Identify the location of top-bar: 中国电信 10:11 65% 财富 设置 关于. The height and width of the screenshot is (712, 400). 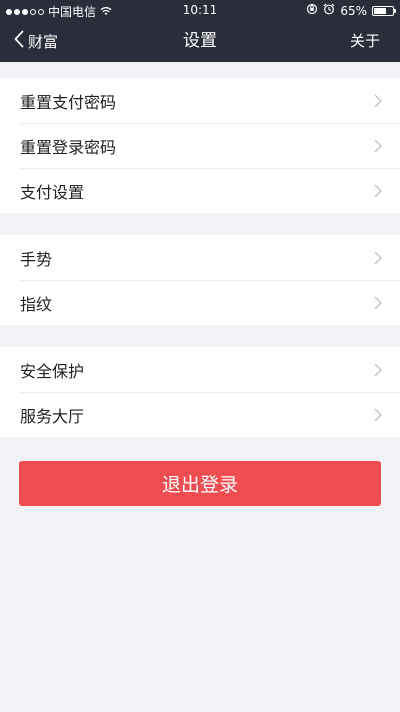
(200, 31).